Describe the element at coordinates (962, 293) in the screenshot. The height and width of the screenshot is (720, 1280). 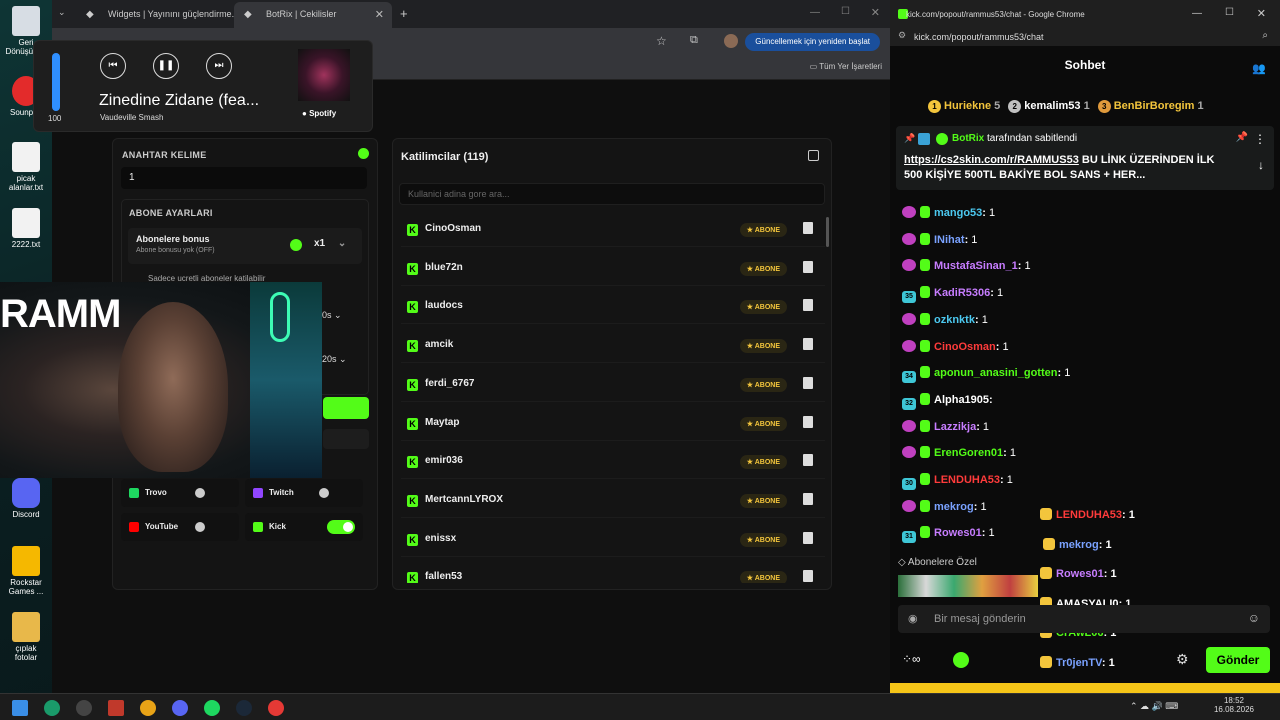
I see `chat-username: KadiR5306` at that location.